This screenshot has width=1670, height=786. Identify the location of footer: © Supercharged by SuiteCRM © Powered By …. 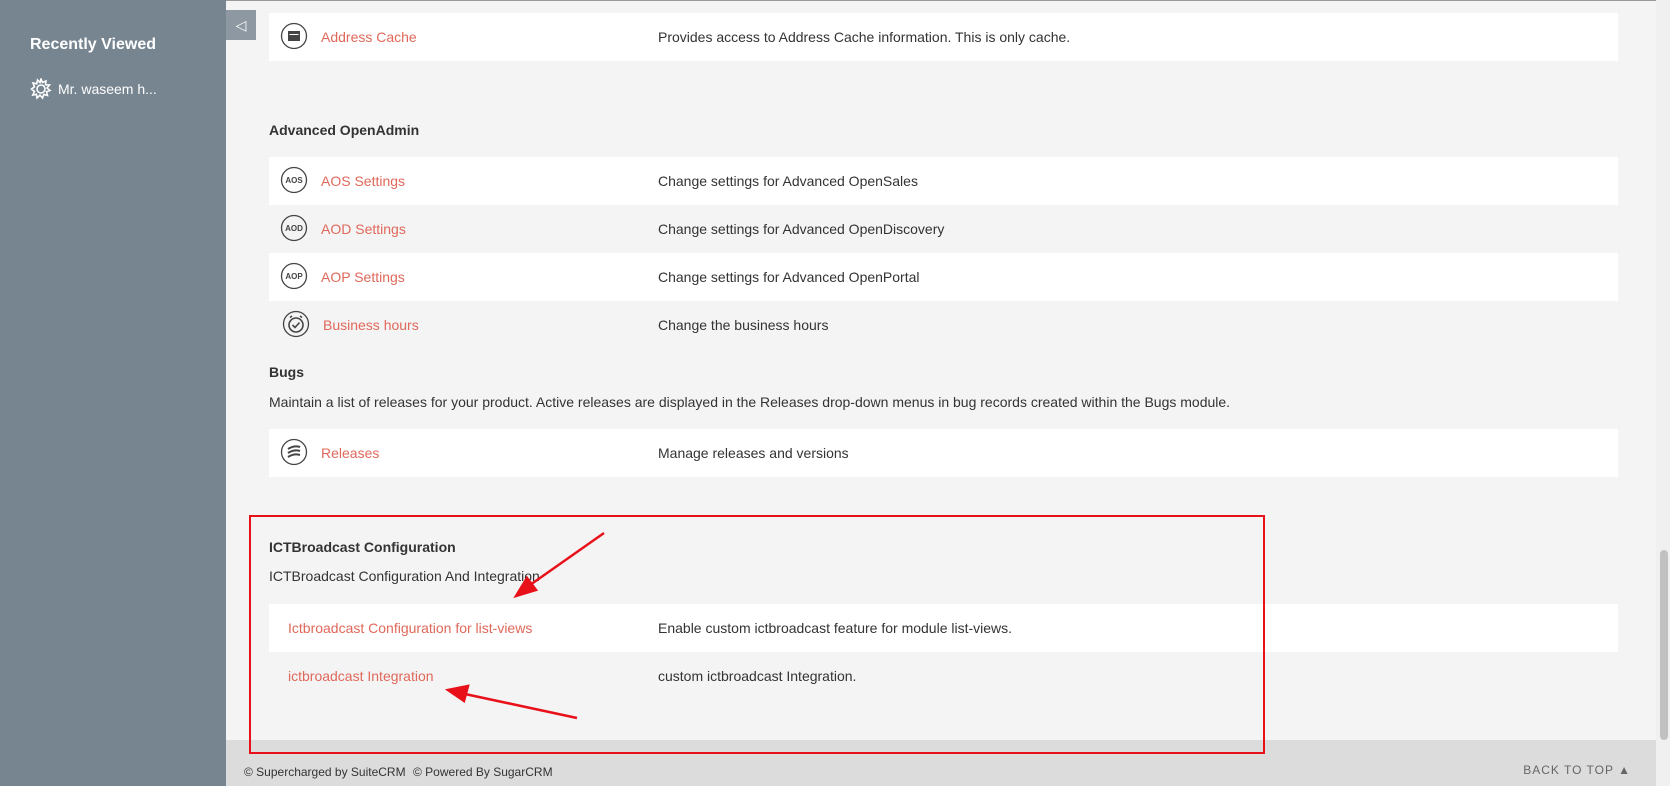
(941, 763).